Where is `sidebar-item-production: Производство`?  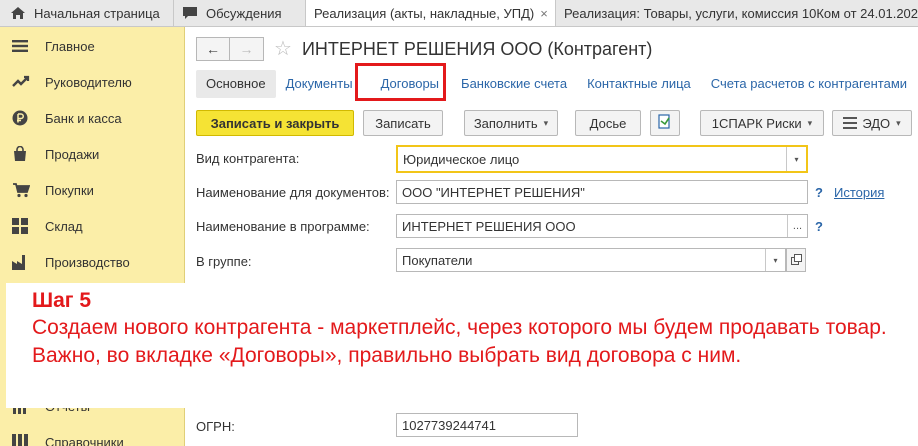 sidebar-item-production: Производство is located at coordinates (92, 262).